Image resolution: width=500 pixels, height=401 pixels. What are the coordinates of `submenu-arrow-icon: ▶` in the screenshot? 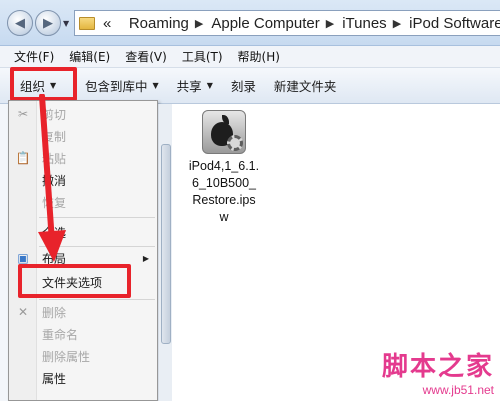 It's located at (145, 258).